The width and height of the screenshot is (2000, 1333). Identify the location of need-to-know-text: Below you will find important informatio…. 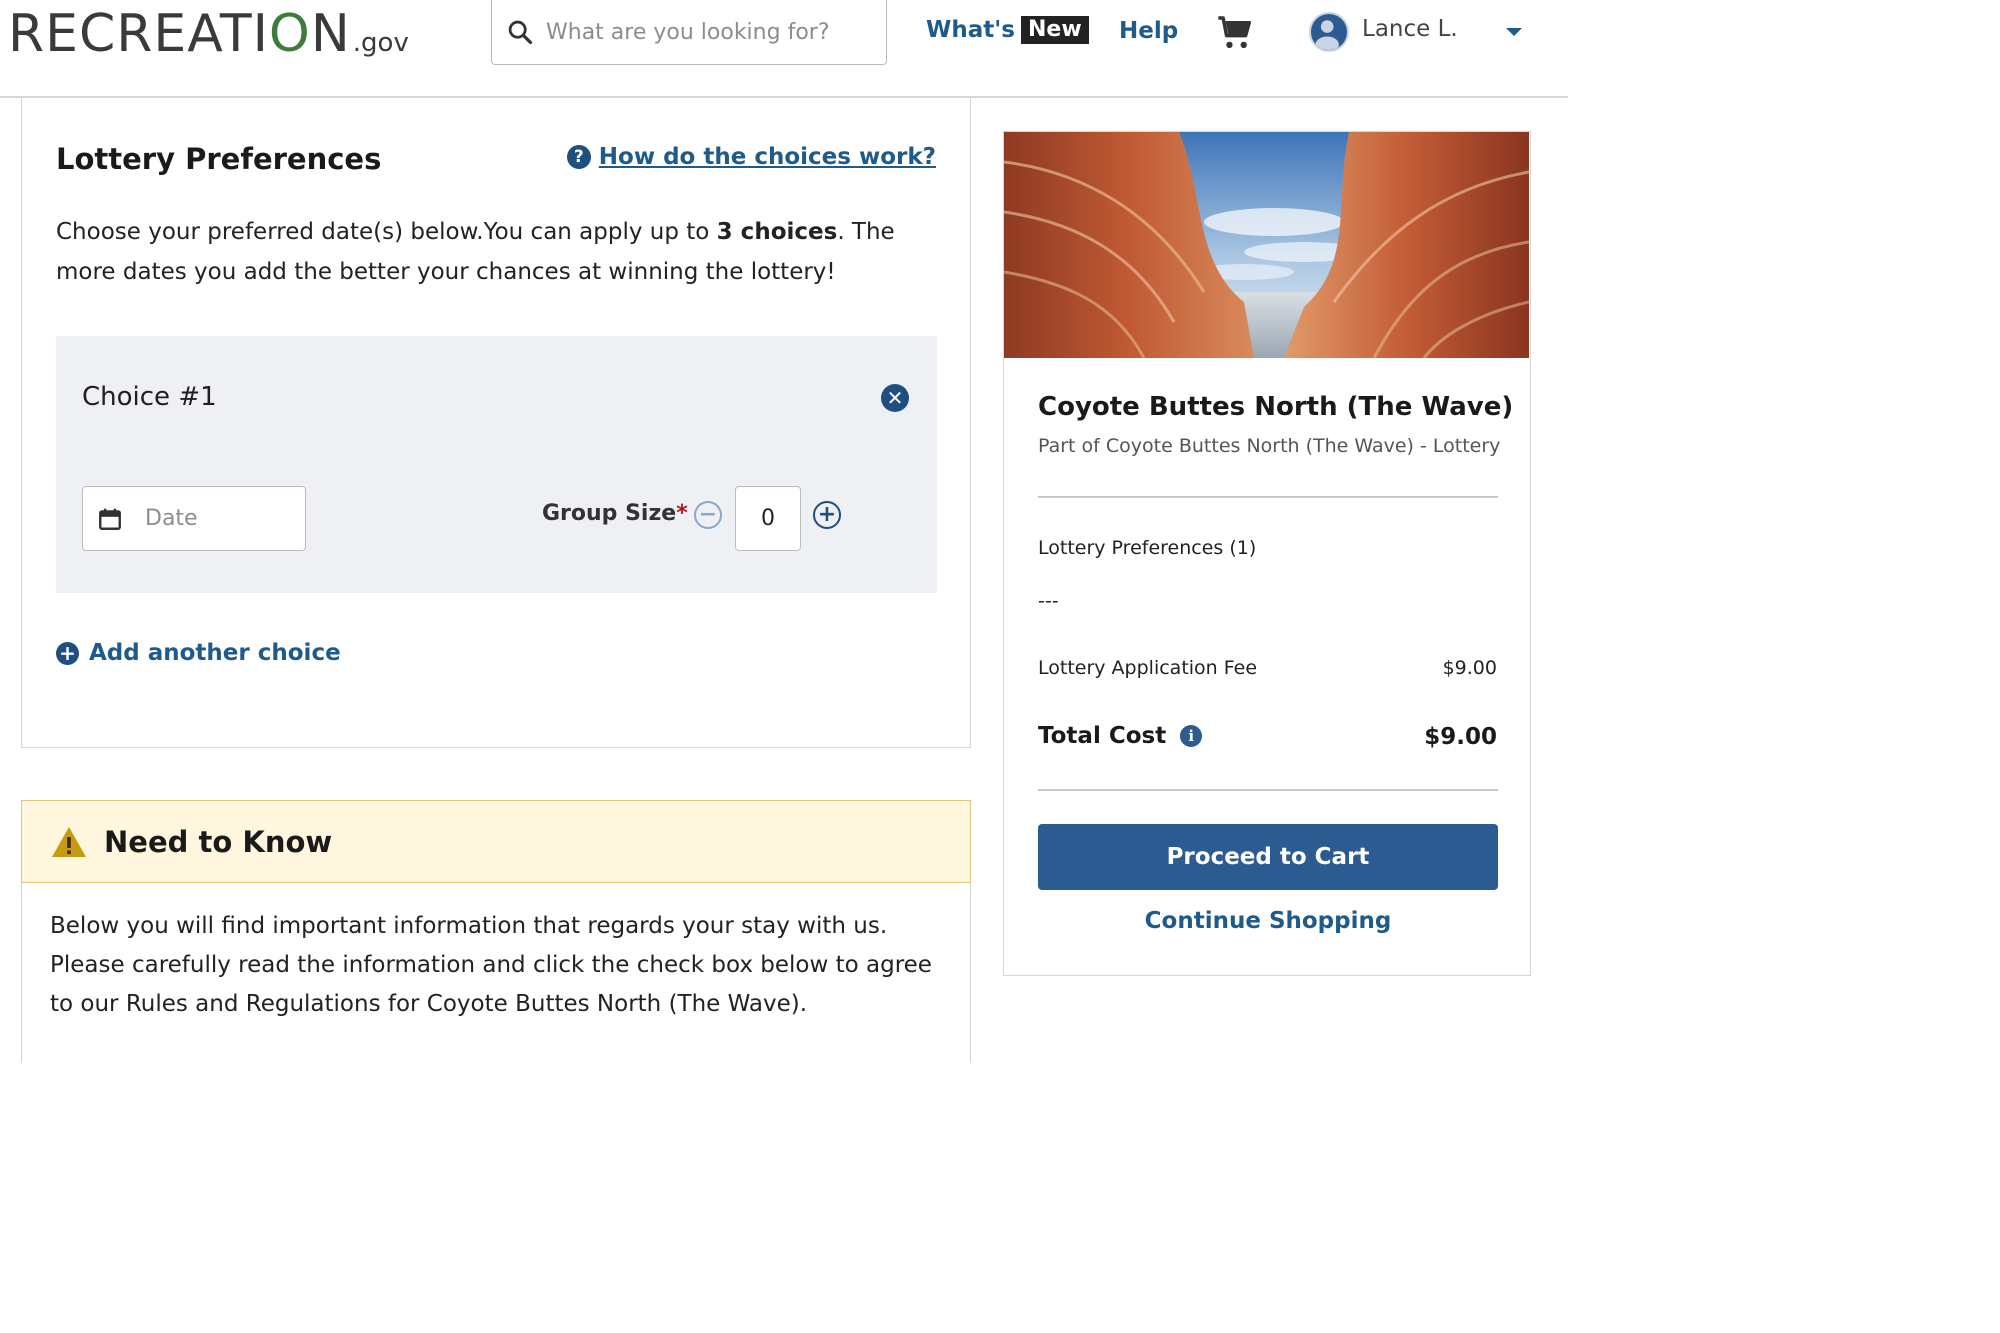
(491, 965).